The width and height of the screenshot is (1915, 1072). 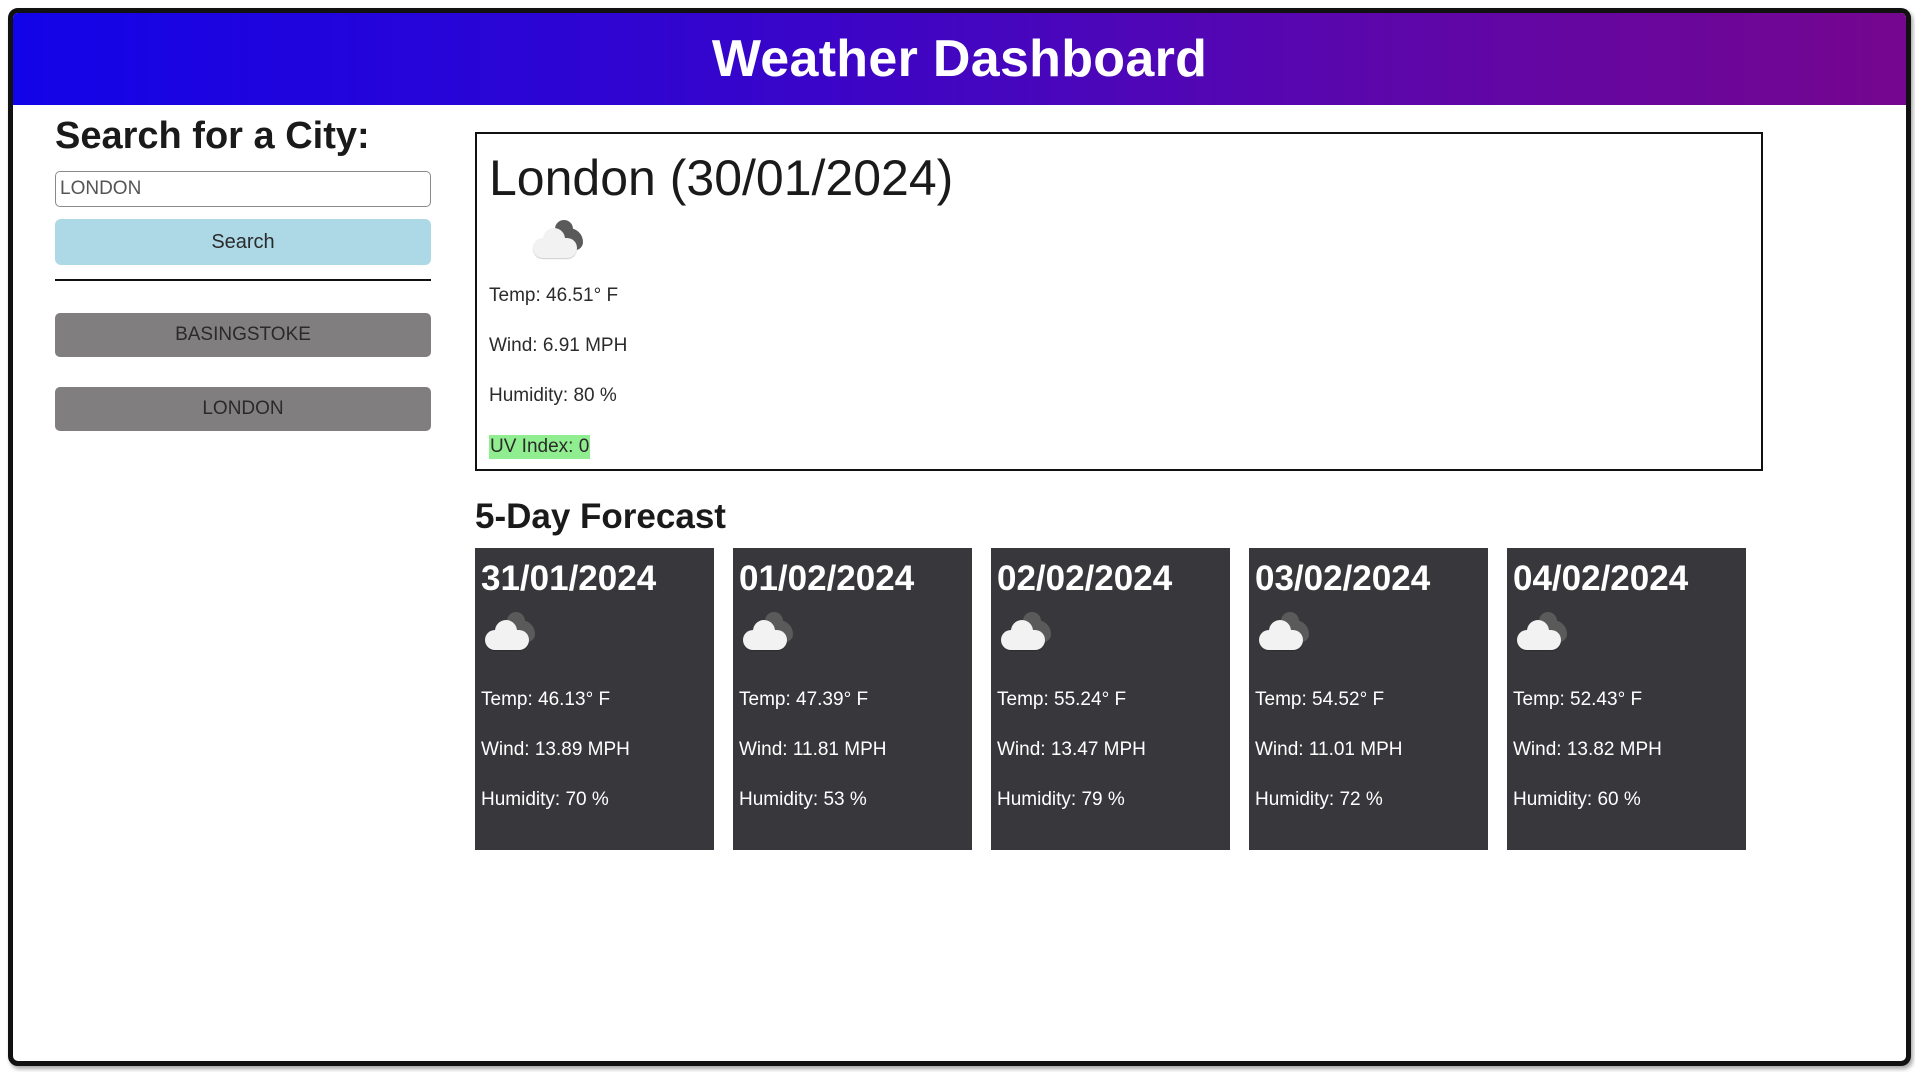 What do you see at coordinates (243, 335) in the screenshot?
I see `history-button-basingstoke: BASINGSTOKE` at bounding box center [243, 335].